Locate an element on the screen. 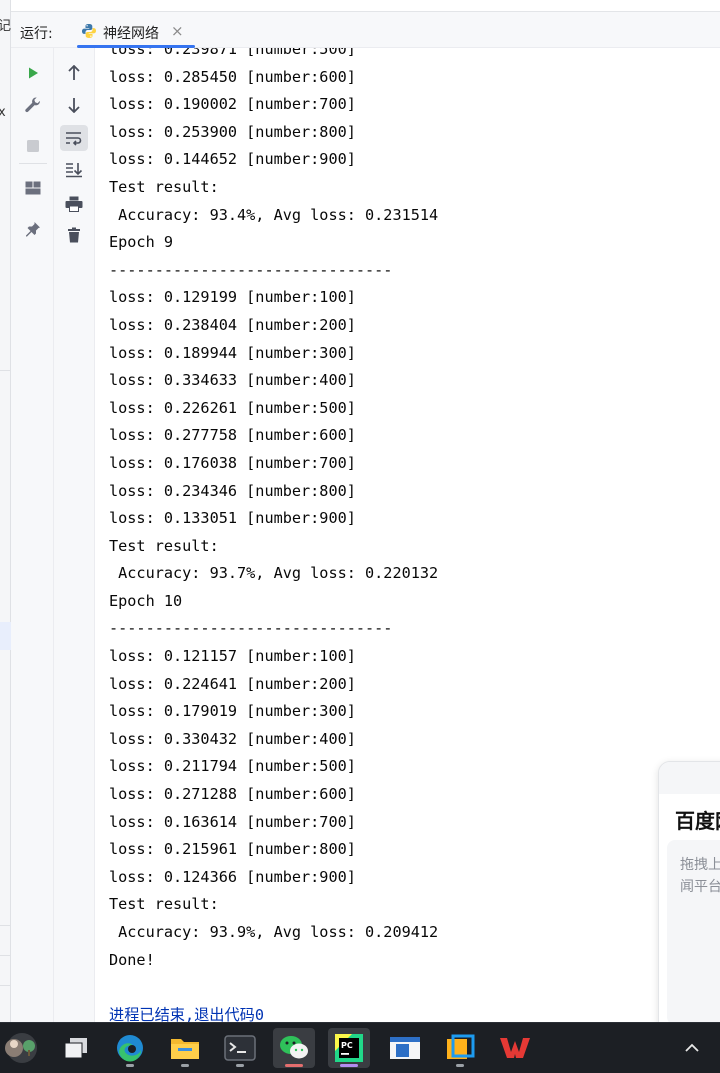 The height and width of the screenshot is (1073, 720). console-line: loss: 0.144652 [number:900] is located at coordinates (232, 159).